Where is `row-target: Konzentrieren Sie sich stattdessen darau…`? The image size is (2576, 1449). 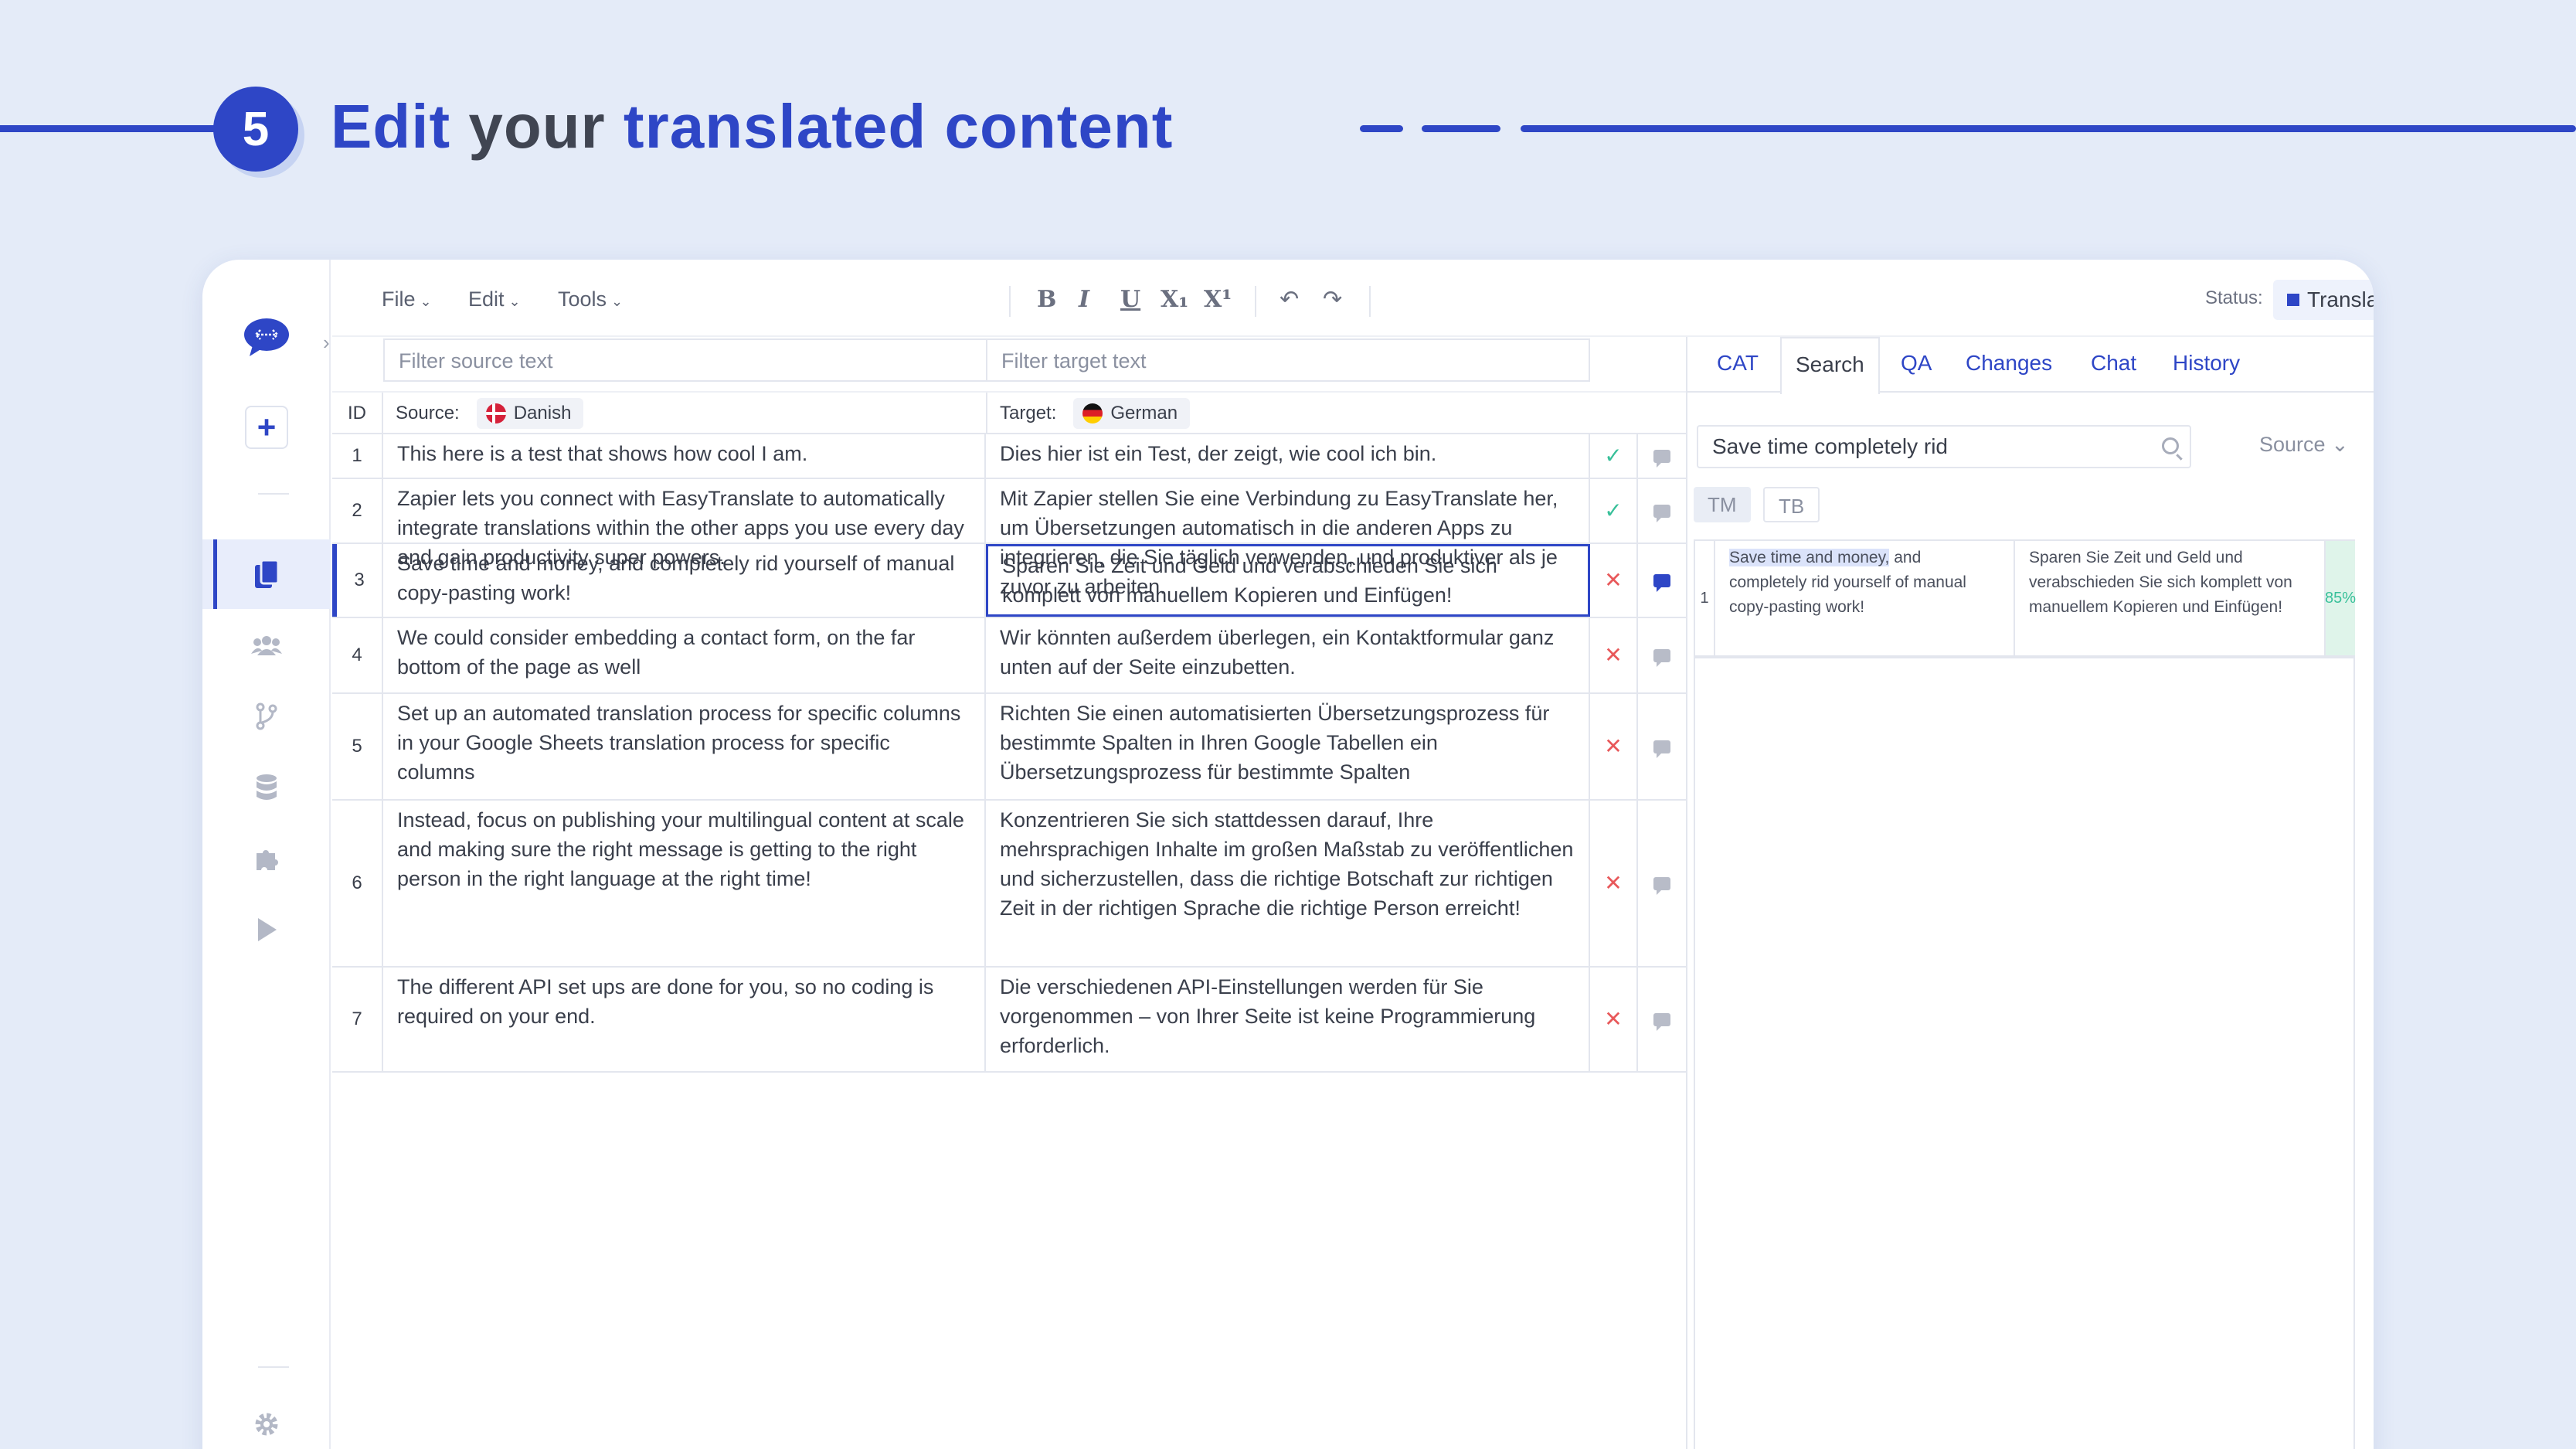
row-target: Konzentrieren Sie sich stattdessen darau… is located at coordinates (1288, 884).